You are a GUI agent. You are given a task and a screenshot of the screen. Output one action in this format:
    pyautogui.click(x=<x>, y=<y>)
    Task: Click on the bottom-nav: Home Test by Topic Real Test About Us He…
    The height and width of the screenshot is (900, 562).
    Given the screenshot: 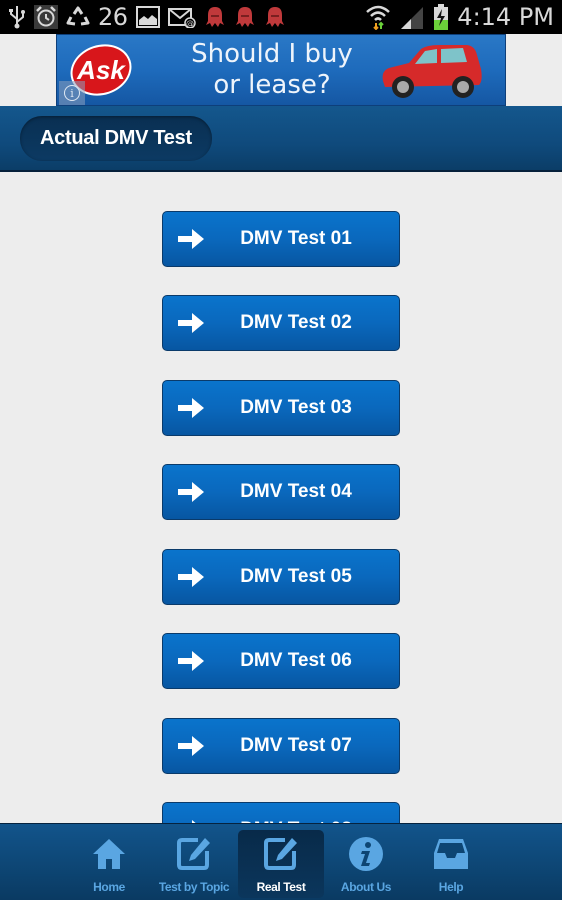 What is the action you would take?
    pyautogui.click(x=281, y=861)
    